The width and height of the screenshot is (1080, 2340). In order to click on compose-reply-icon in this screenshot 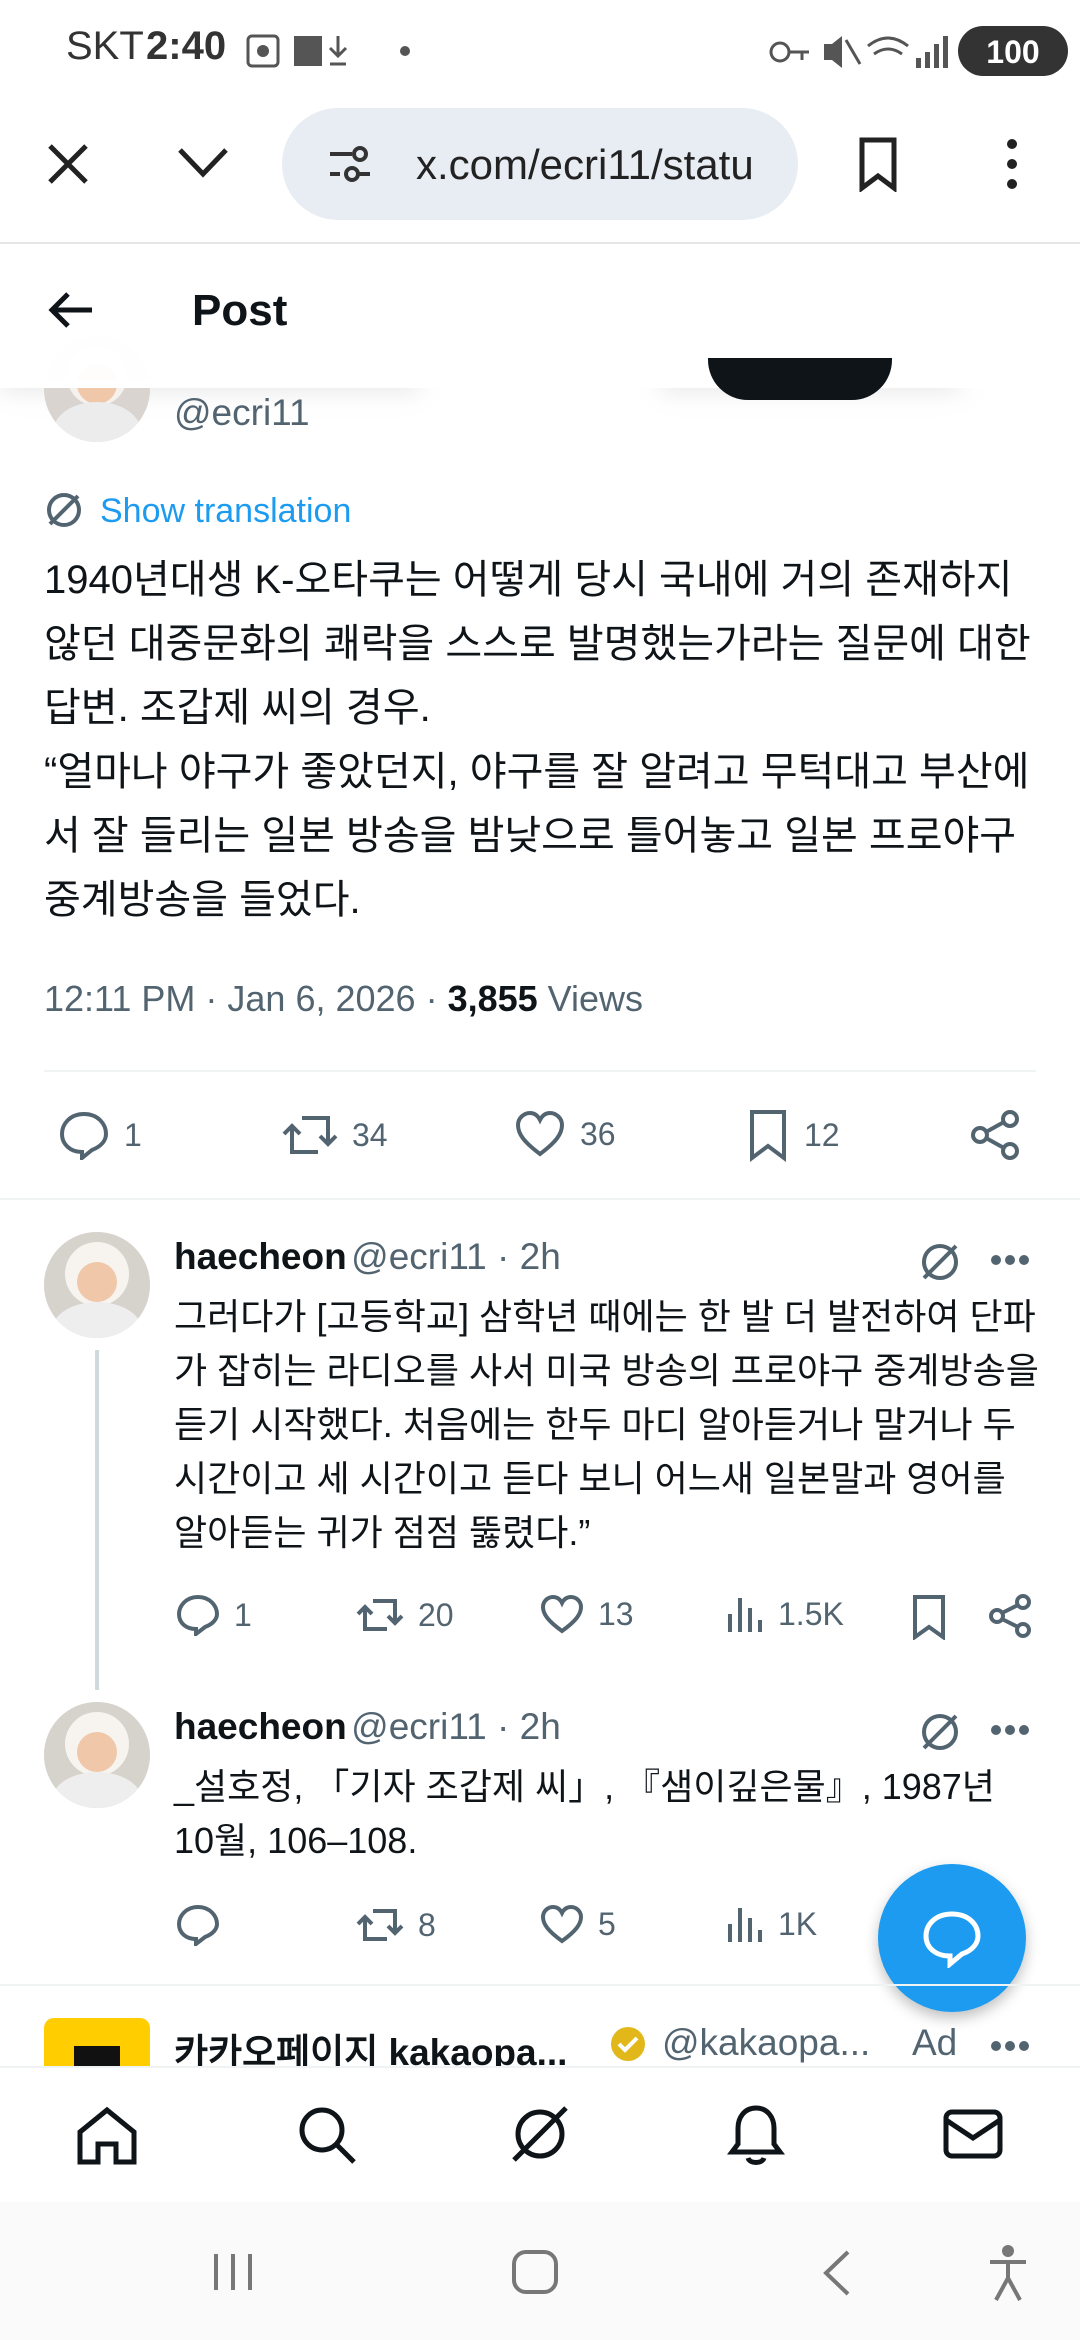, I will do `click(952, 1939)`.